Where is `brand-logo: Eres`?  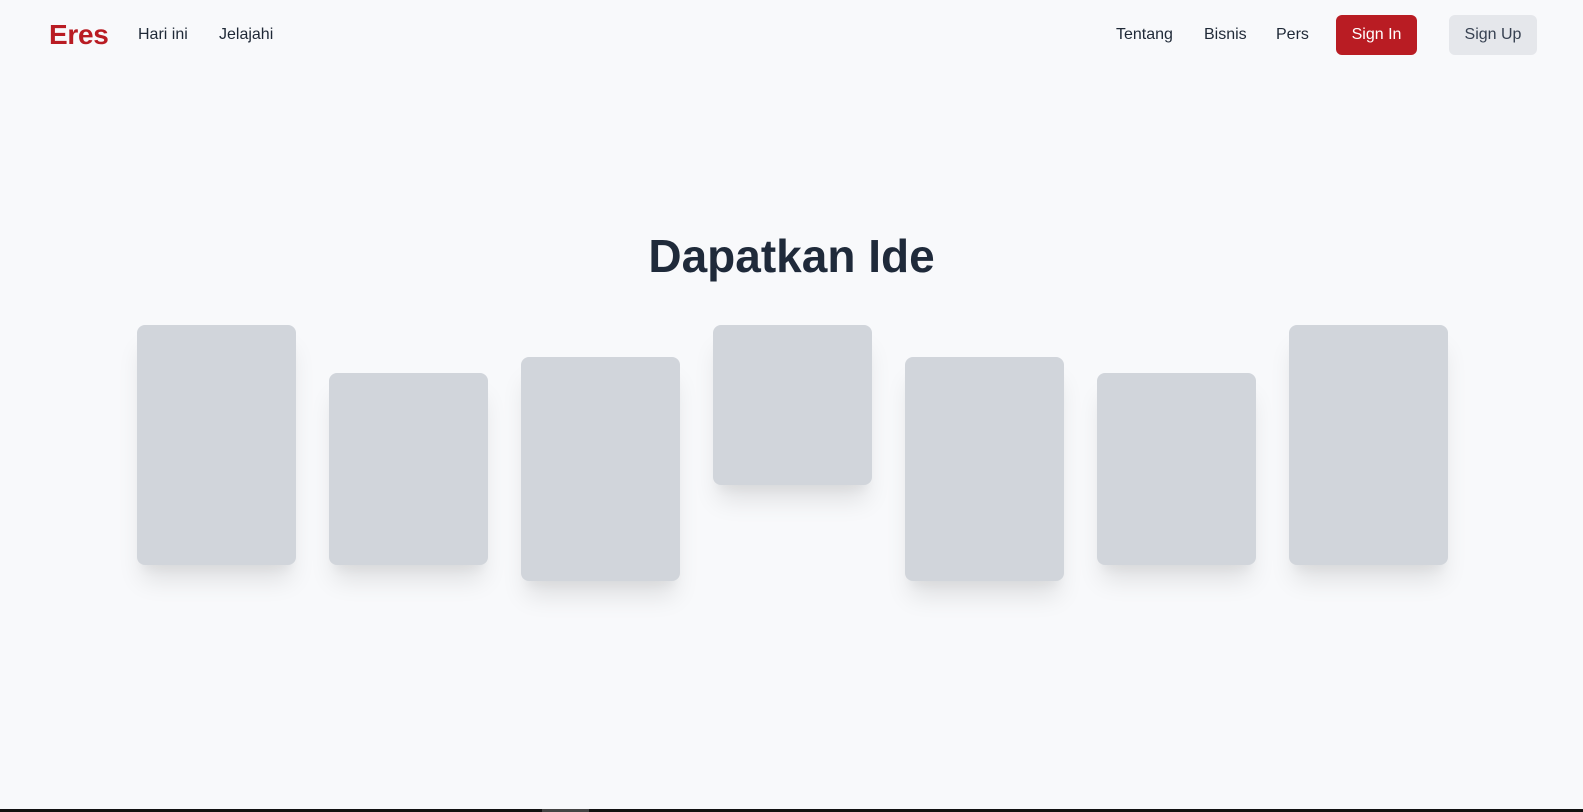
brand-logo: Eres is located at coordinates (79, 35).